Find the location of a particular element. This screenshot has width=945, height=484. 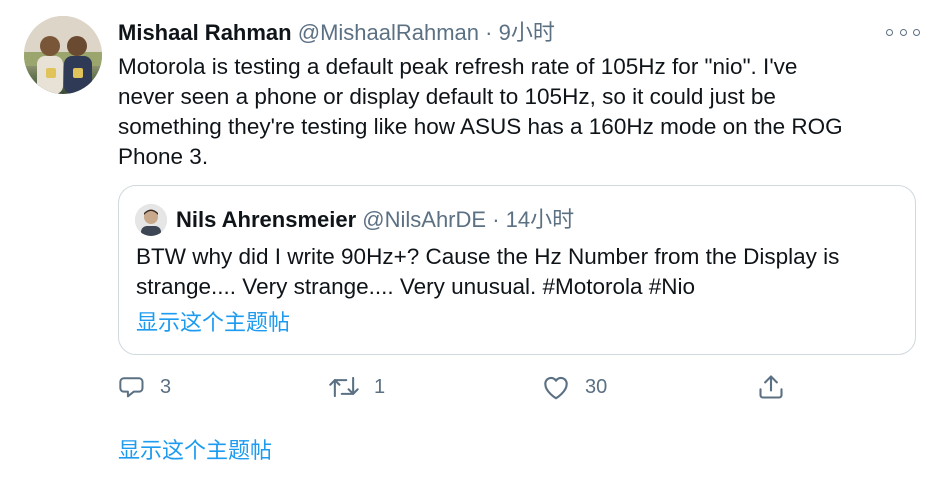

like-count: 30 is located at coordinates (596, 386).